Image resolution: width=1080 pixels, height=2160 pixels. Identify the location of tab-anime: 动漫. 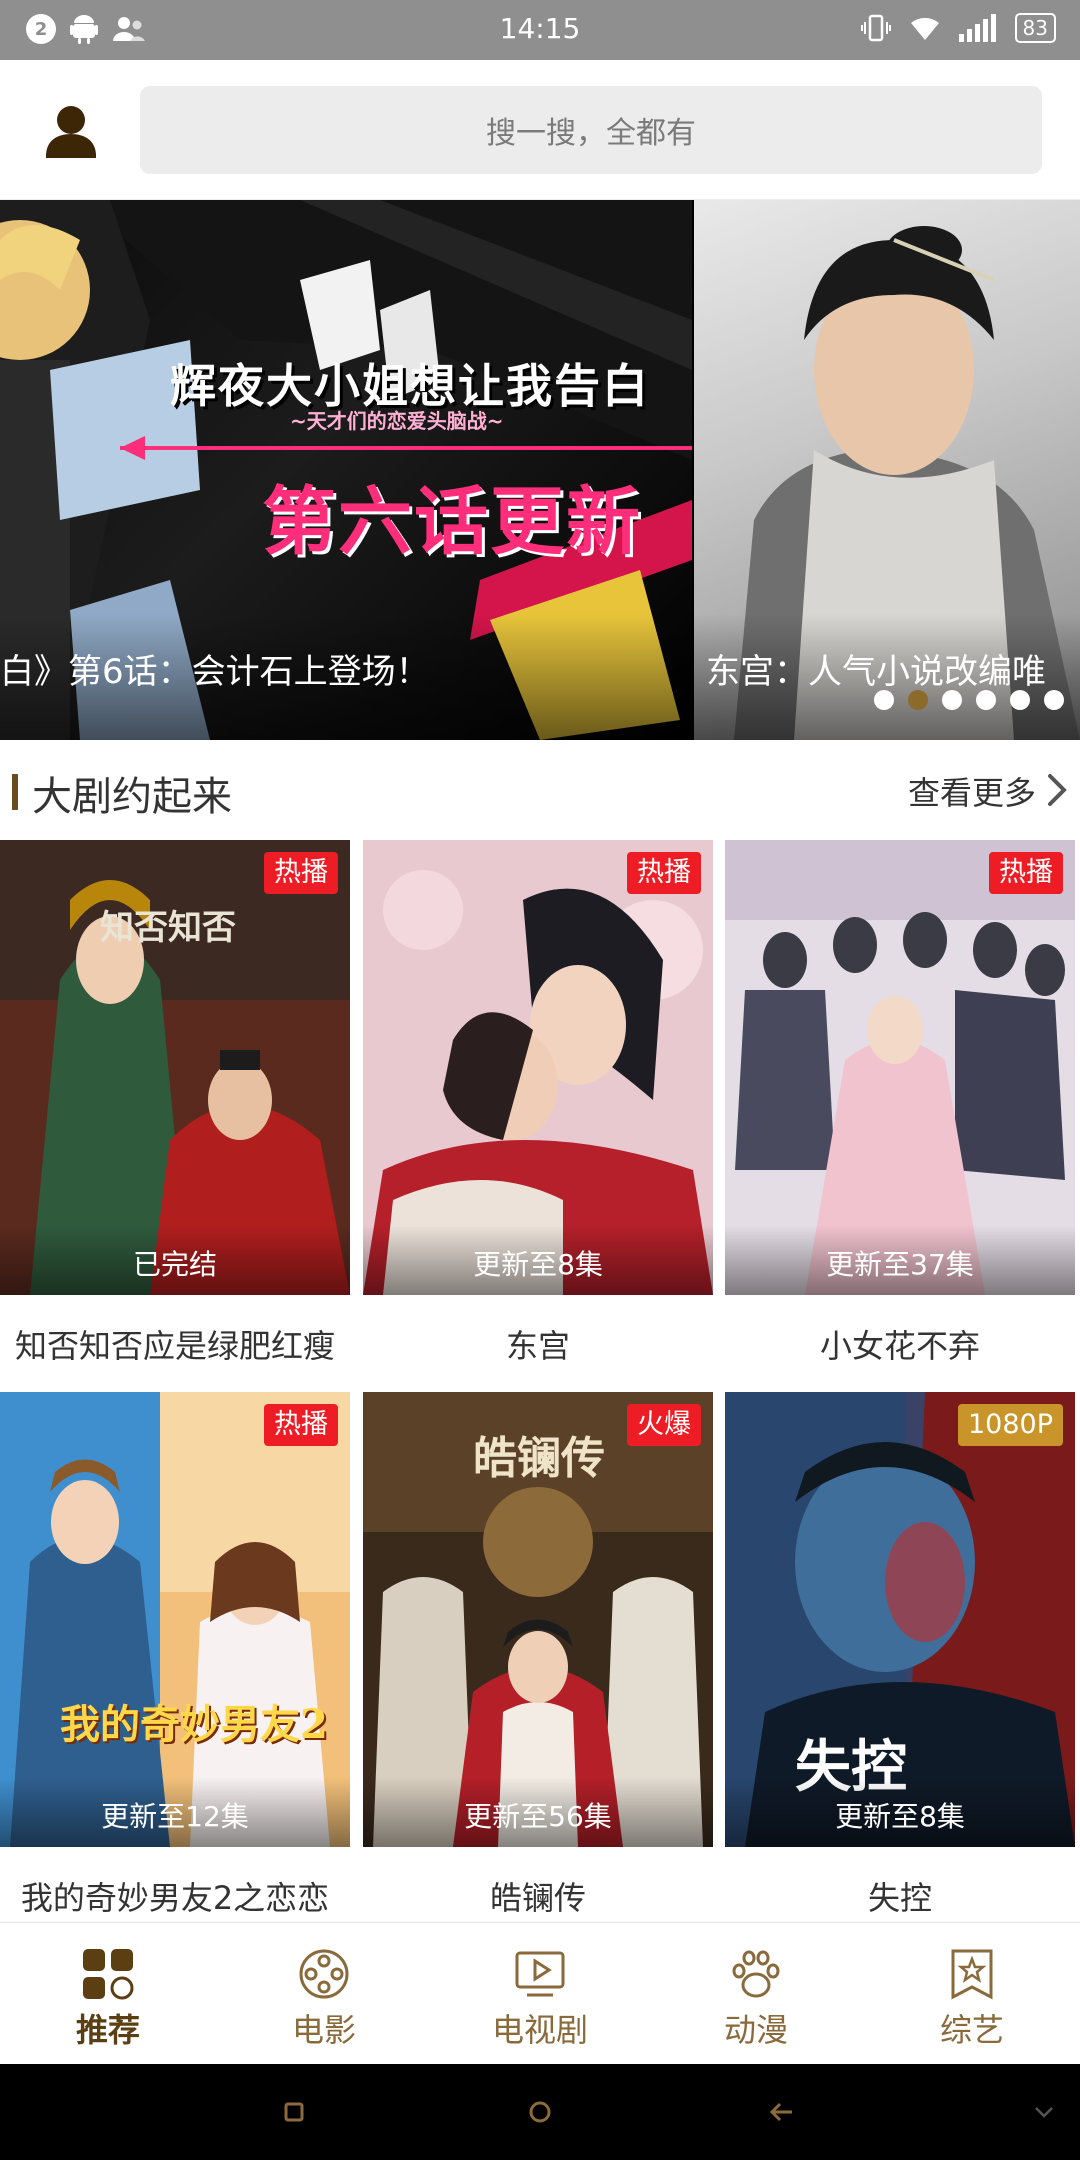
(756, 1993).